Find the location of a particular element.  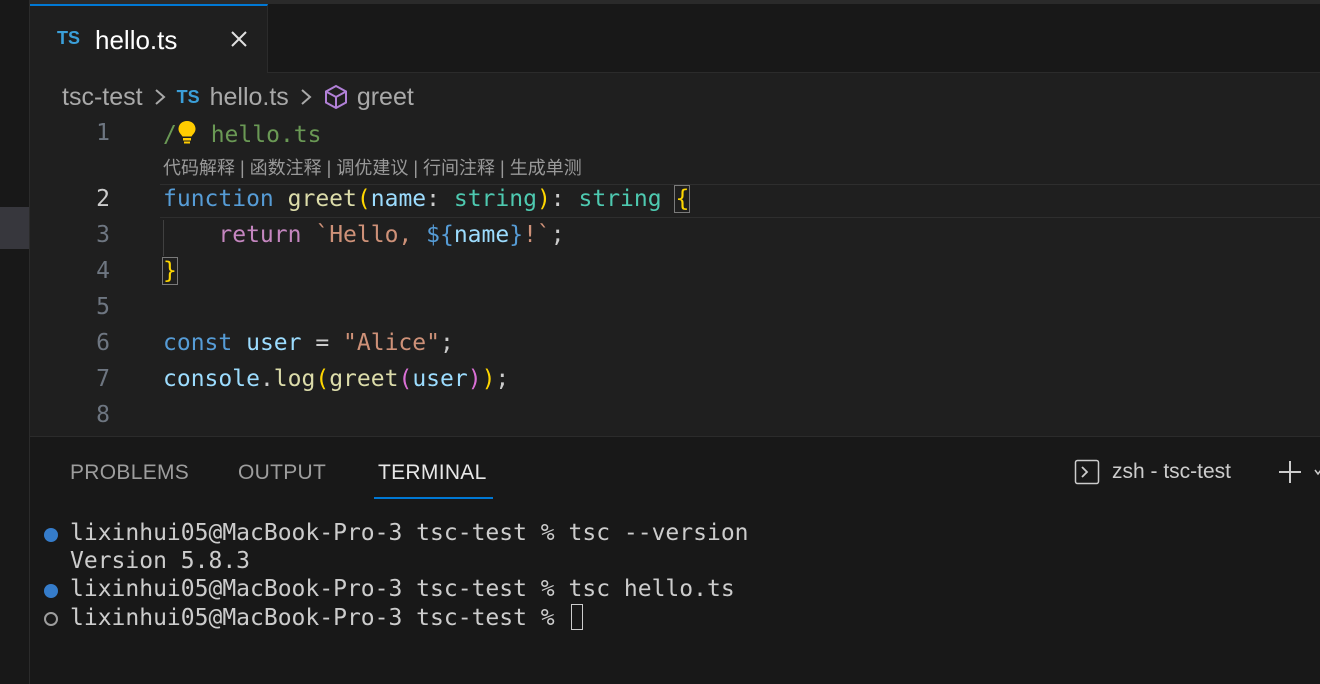

editor-tab-bar: TS hello.ts is located at coordinates (675, 36).